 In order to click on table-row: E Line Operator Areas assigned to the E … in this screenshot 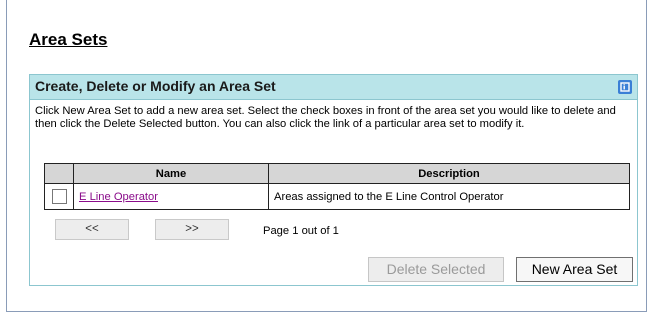, I will do `click(337, 196)`.